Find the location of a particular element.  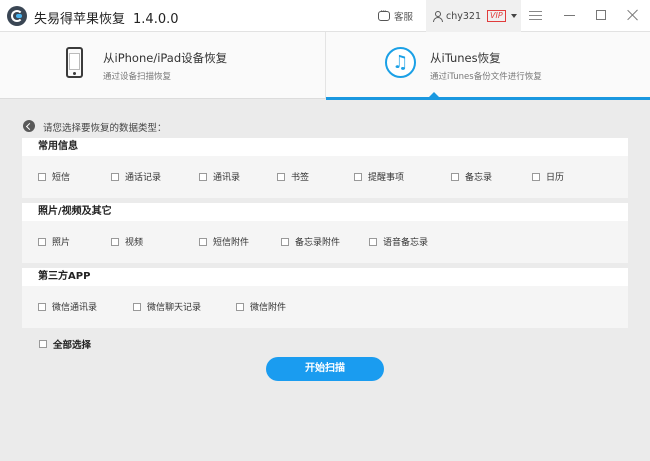

select-all-label: 全部选择 is located at coordinates (72, 345).